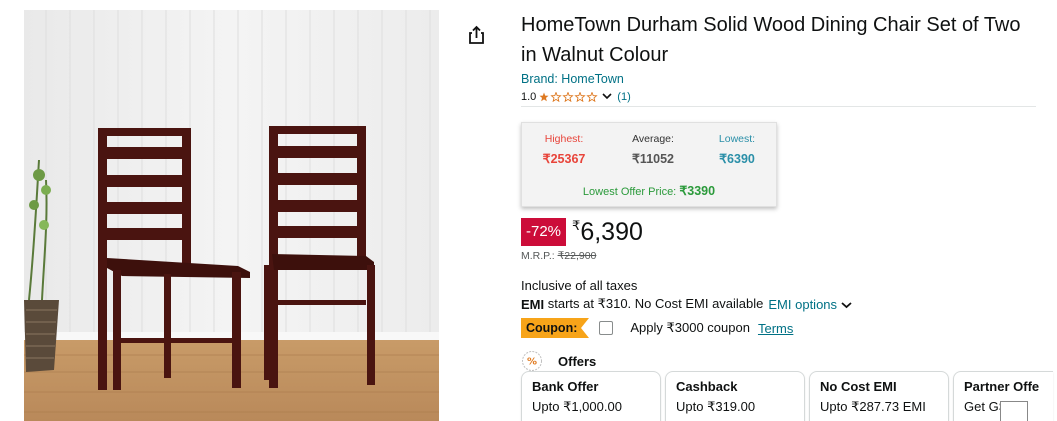  Describe the element at coordinates (1002, 386) in the screenshot. I see `offer-card-title: Partner Offe` at that location.